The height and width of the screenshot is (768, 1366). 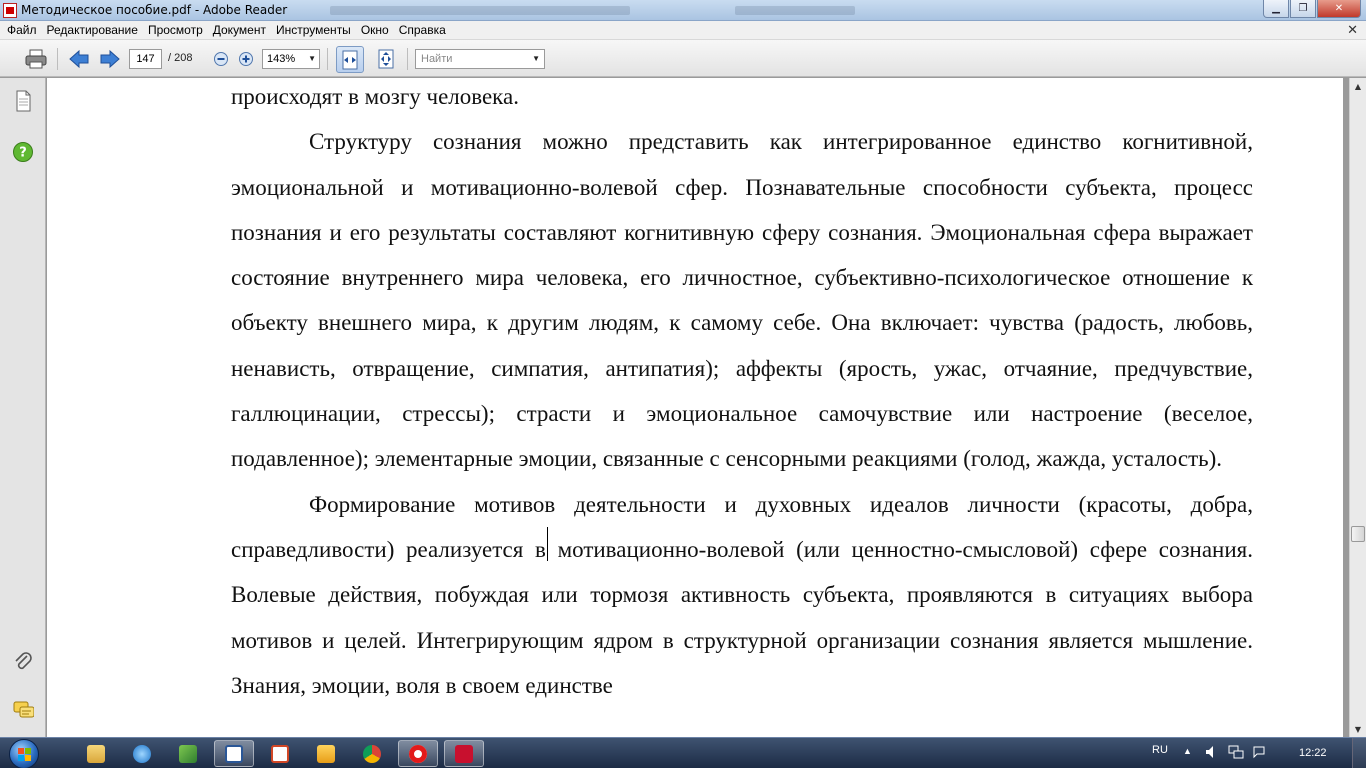 I want to click on arrow-right-icon, so click(x=110, y=59).